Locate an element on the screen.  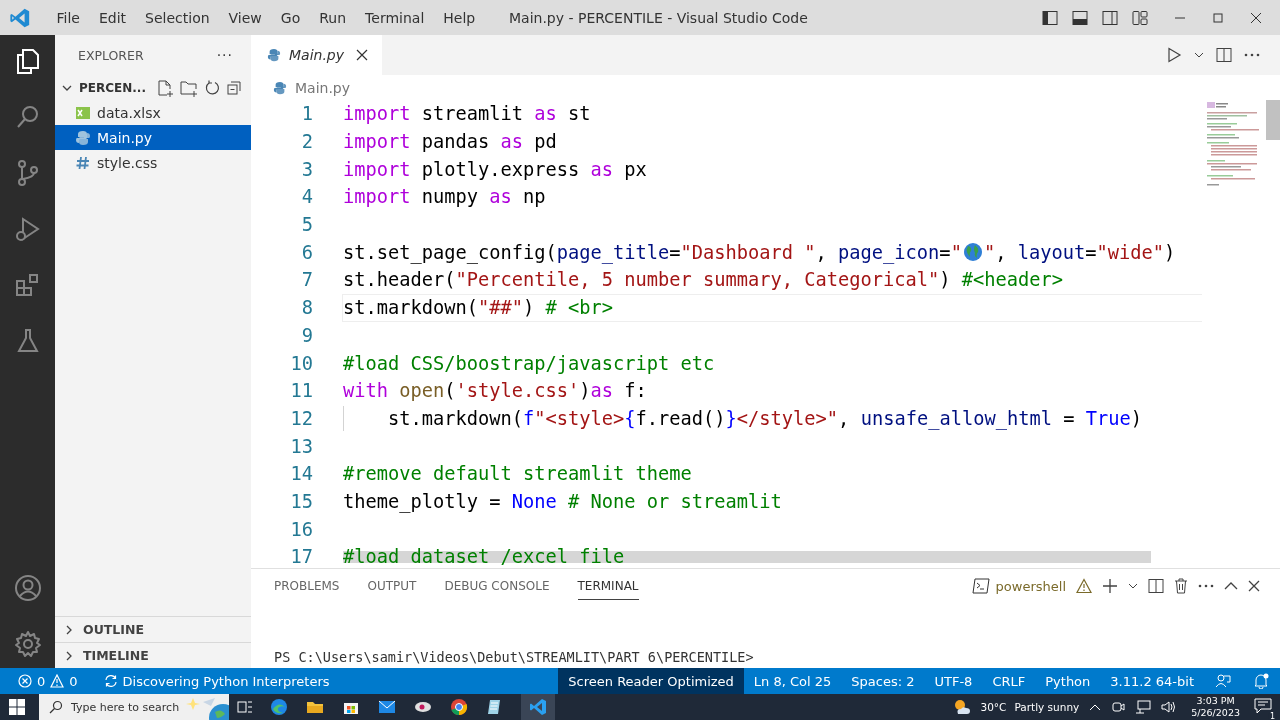
layout-icon is located at coordinates (1140, 17).